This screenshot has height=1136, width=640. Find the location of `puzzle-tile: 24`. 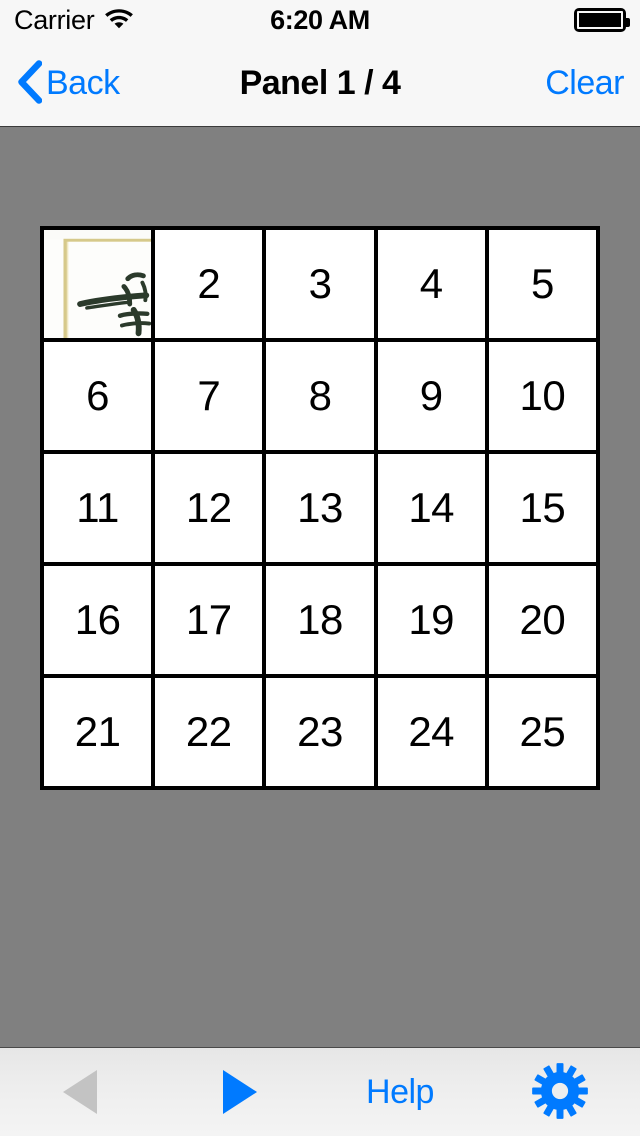

puzzle-tile: 24 is located at coordinates (431, 732).